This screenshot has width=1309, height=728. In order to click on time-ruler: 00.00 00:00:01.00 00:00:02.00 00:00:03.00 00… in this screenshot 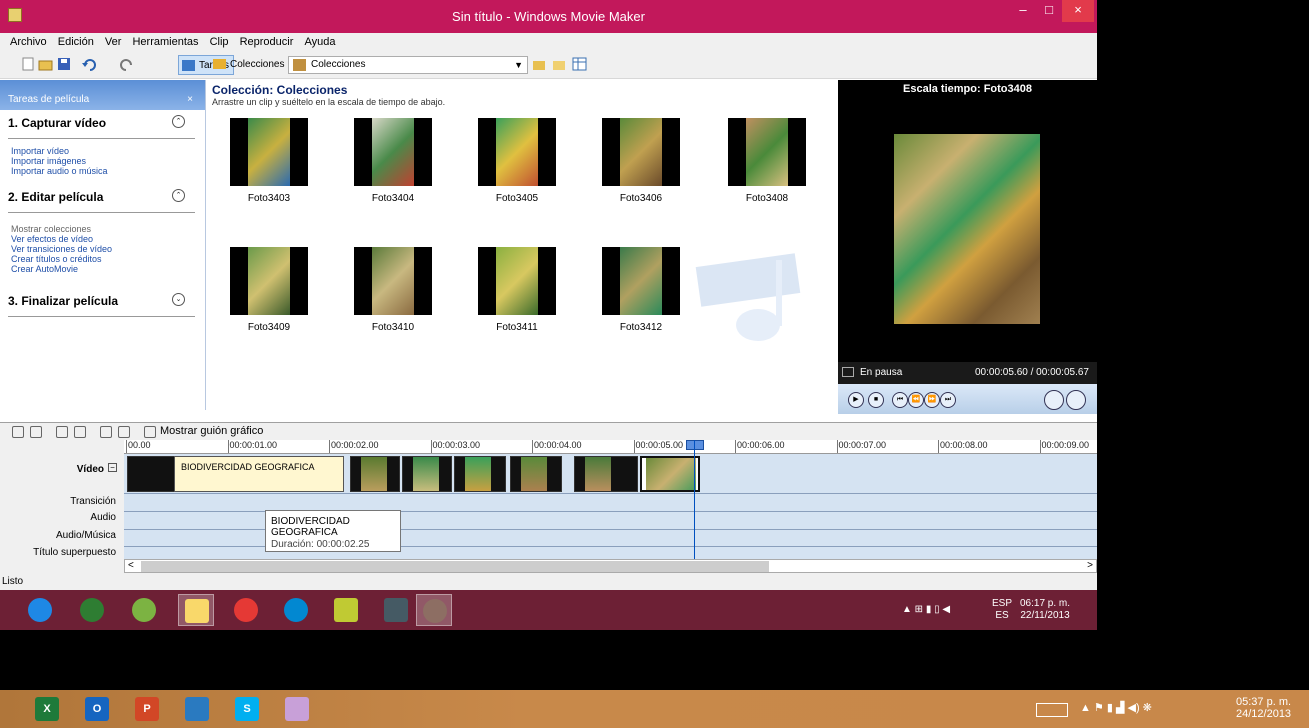, I will do `click(610, 447)`.